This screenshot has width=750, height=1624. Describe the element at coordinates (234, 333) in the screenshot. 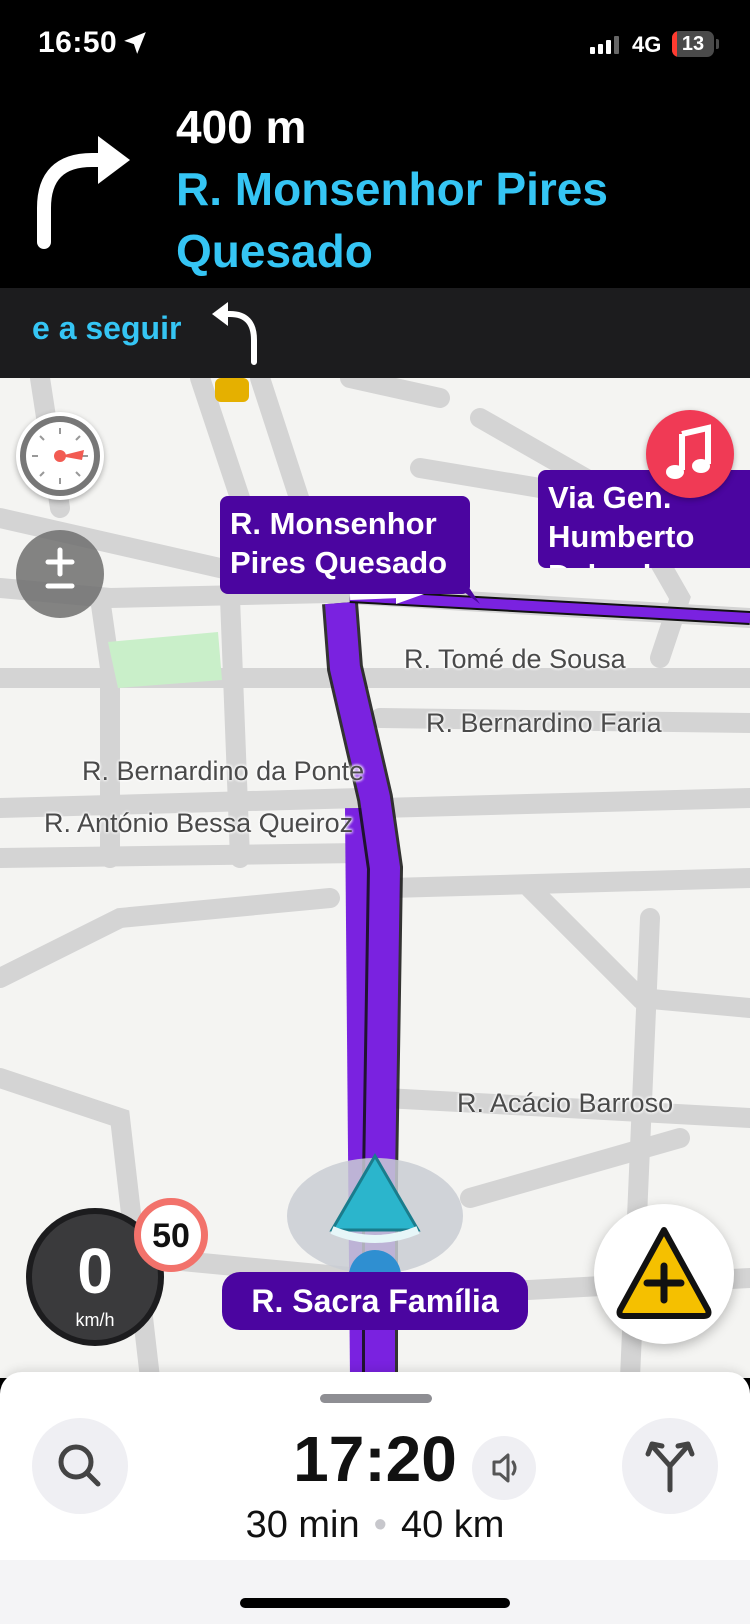

I see `turn-left-icon` at that location.